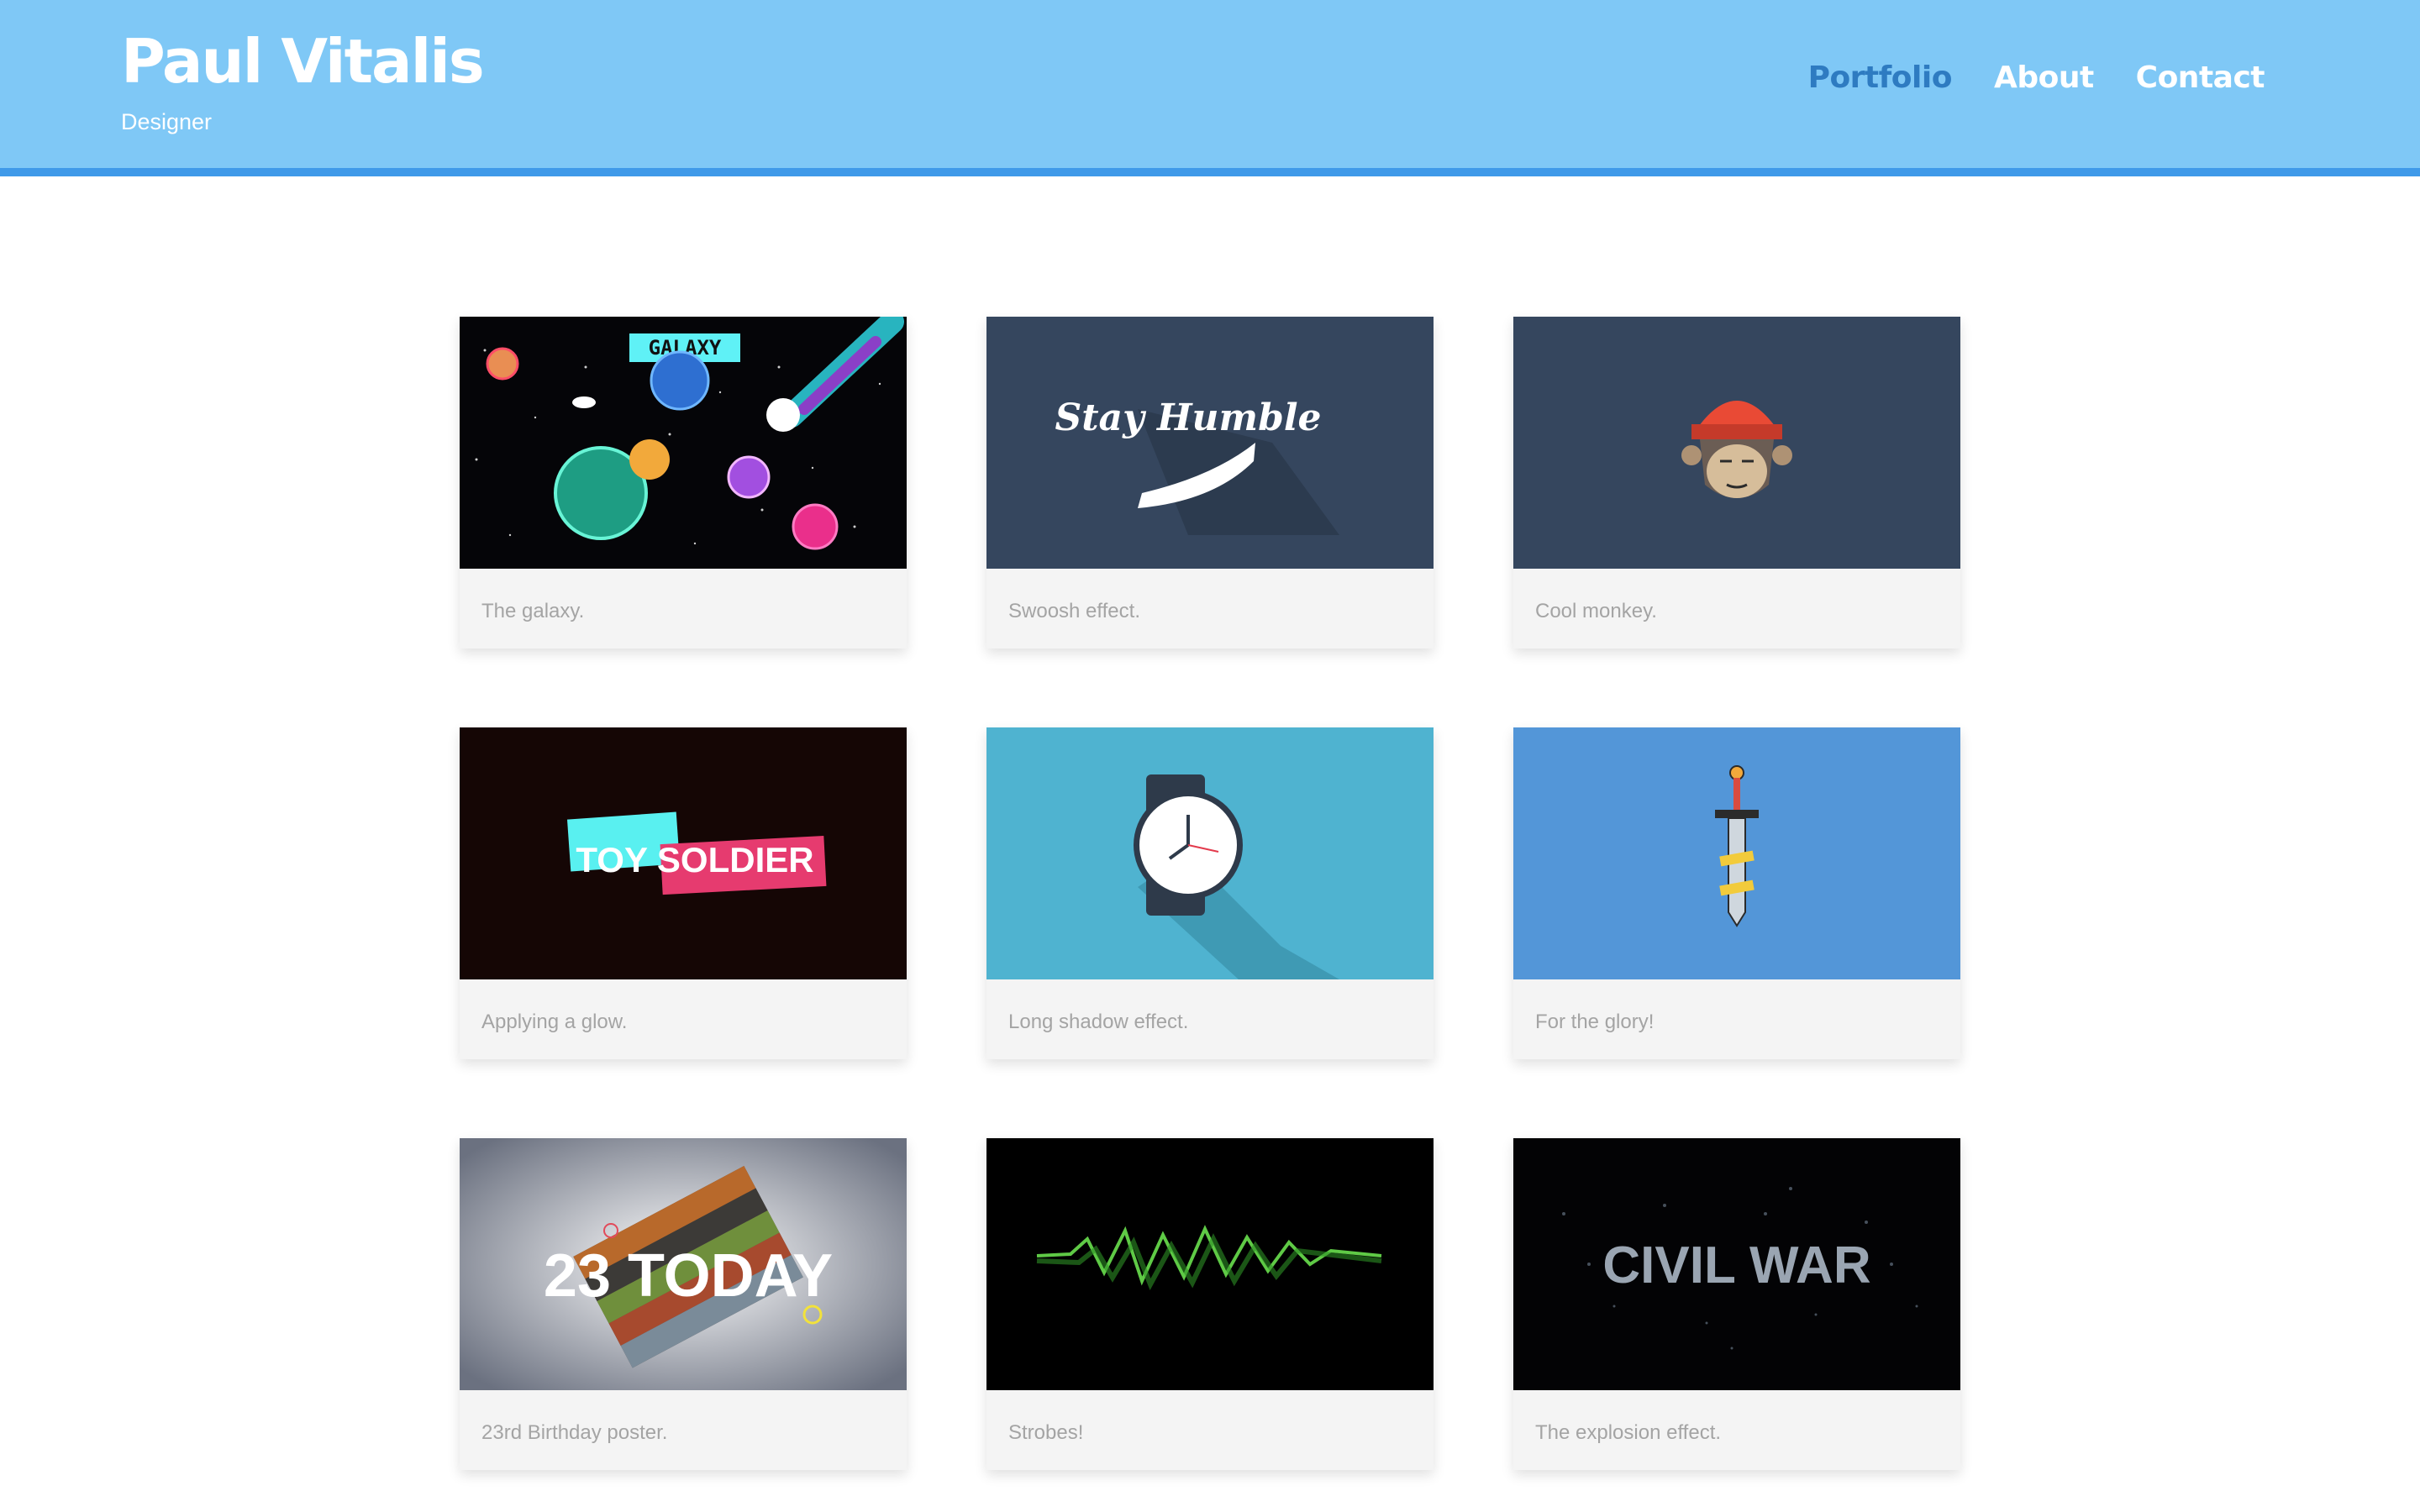  I want to click on portfolio-card: For the glory!, so click(1737, 893).